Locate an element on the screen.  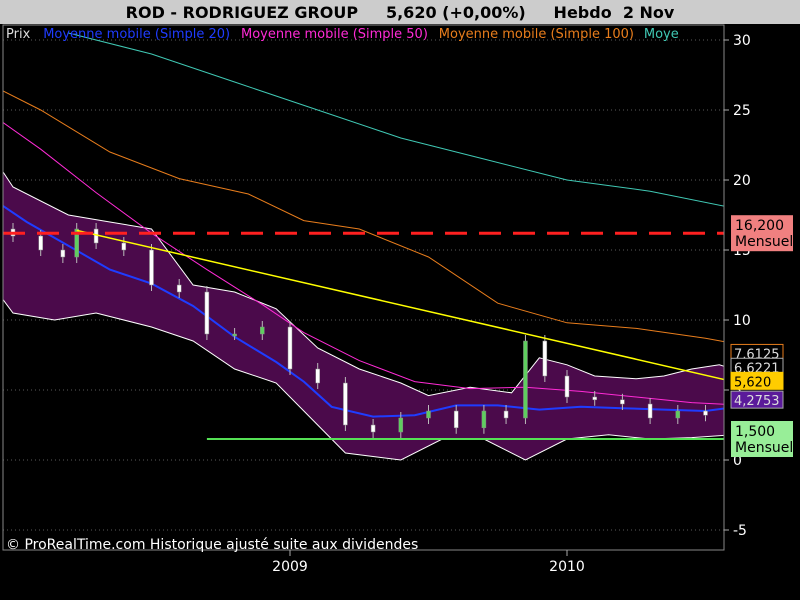
x-tick-label: 2010 is located at coordinates (567, 567).